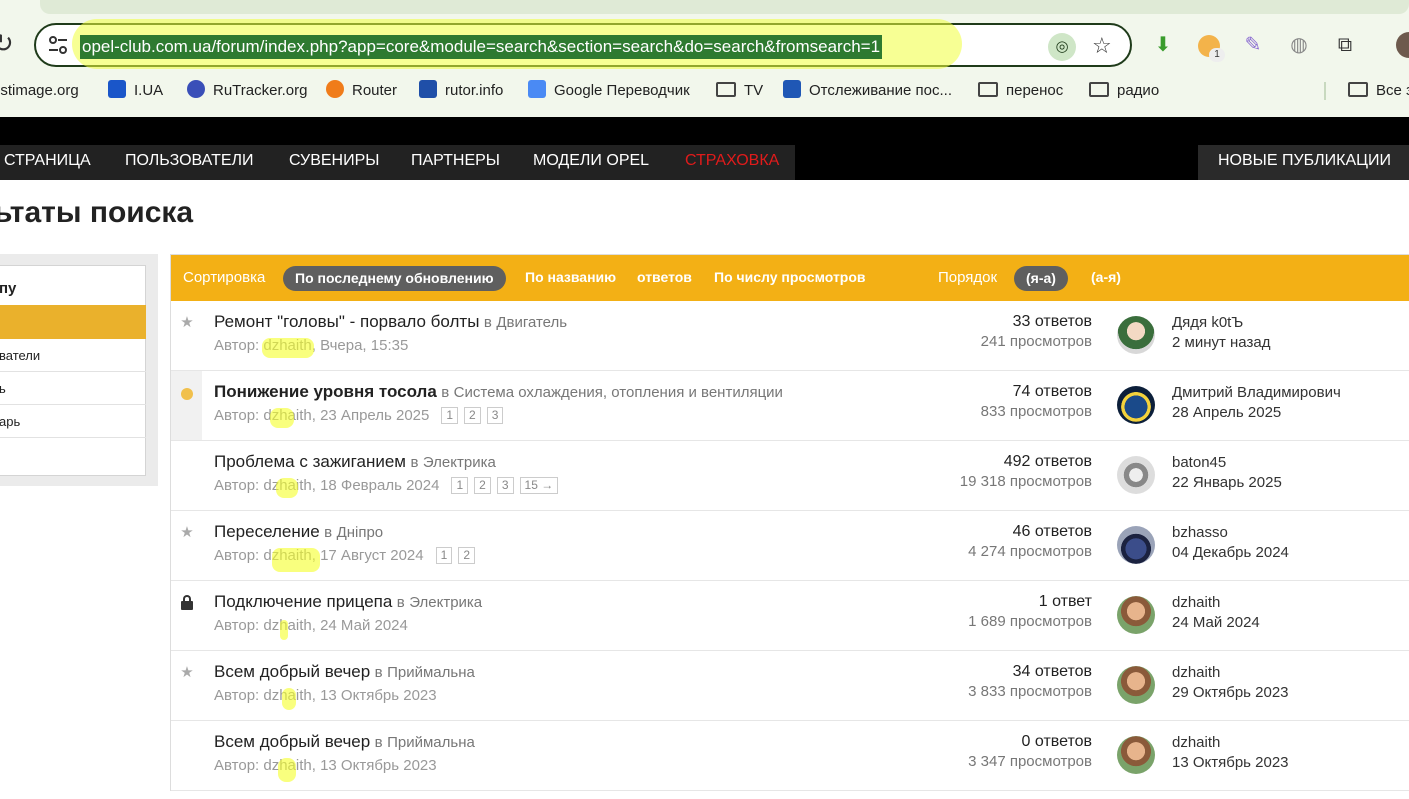  Describe the element at coordinates (334, 162) in the screenshot. I see `nav-item-souvenirs: СУВЕНИРЫ` at that location.